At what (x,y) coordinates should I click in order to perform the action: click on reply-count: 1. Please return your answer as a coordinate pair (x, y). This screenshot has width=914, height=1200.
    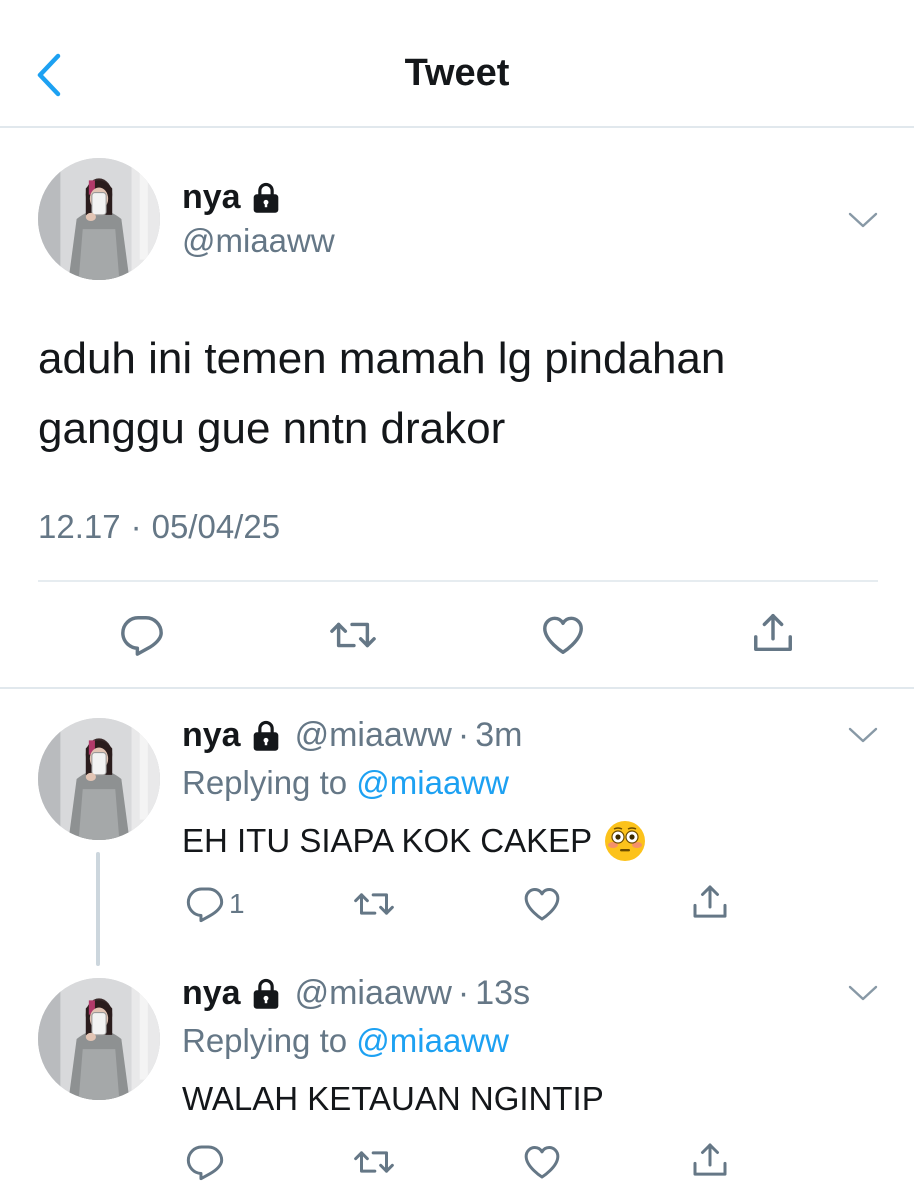
    Looking at the image, I should click on (237, 903).